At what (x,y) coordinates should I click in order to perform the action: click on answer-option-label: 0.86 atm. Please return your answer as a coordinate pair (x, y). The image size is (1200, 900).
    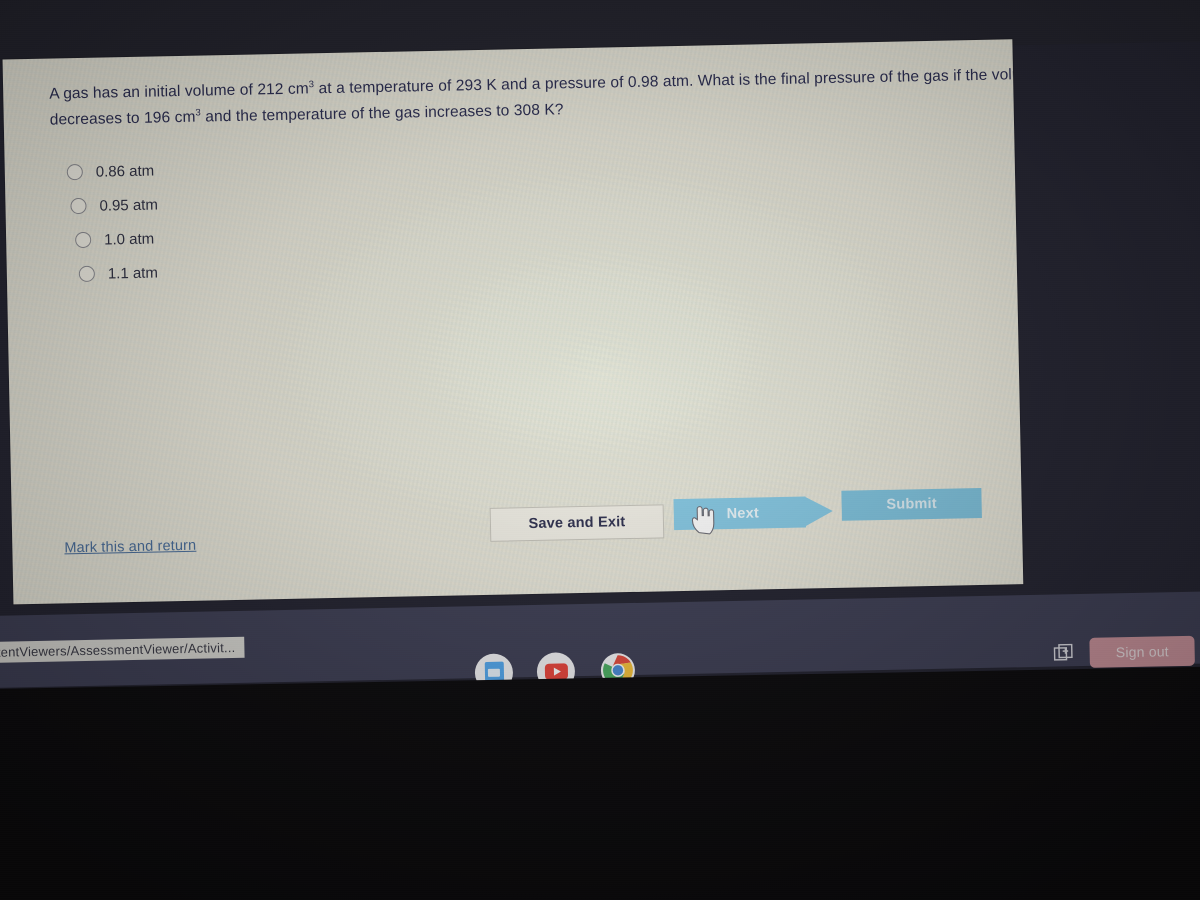
    Looking at the image, I should click on (125, 171).